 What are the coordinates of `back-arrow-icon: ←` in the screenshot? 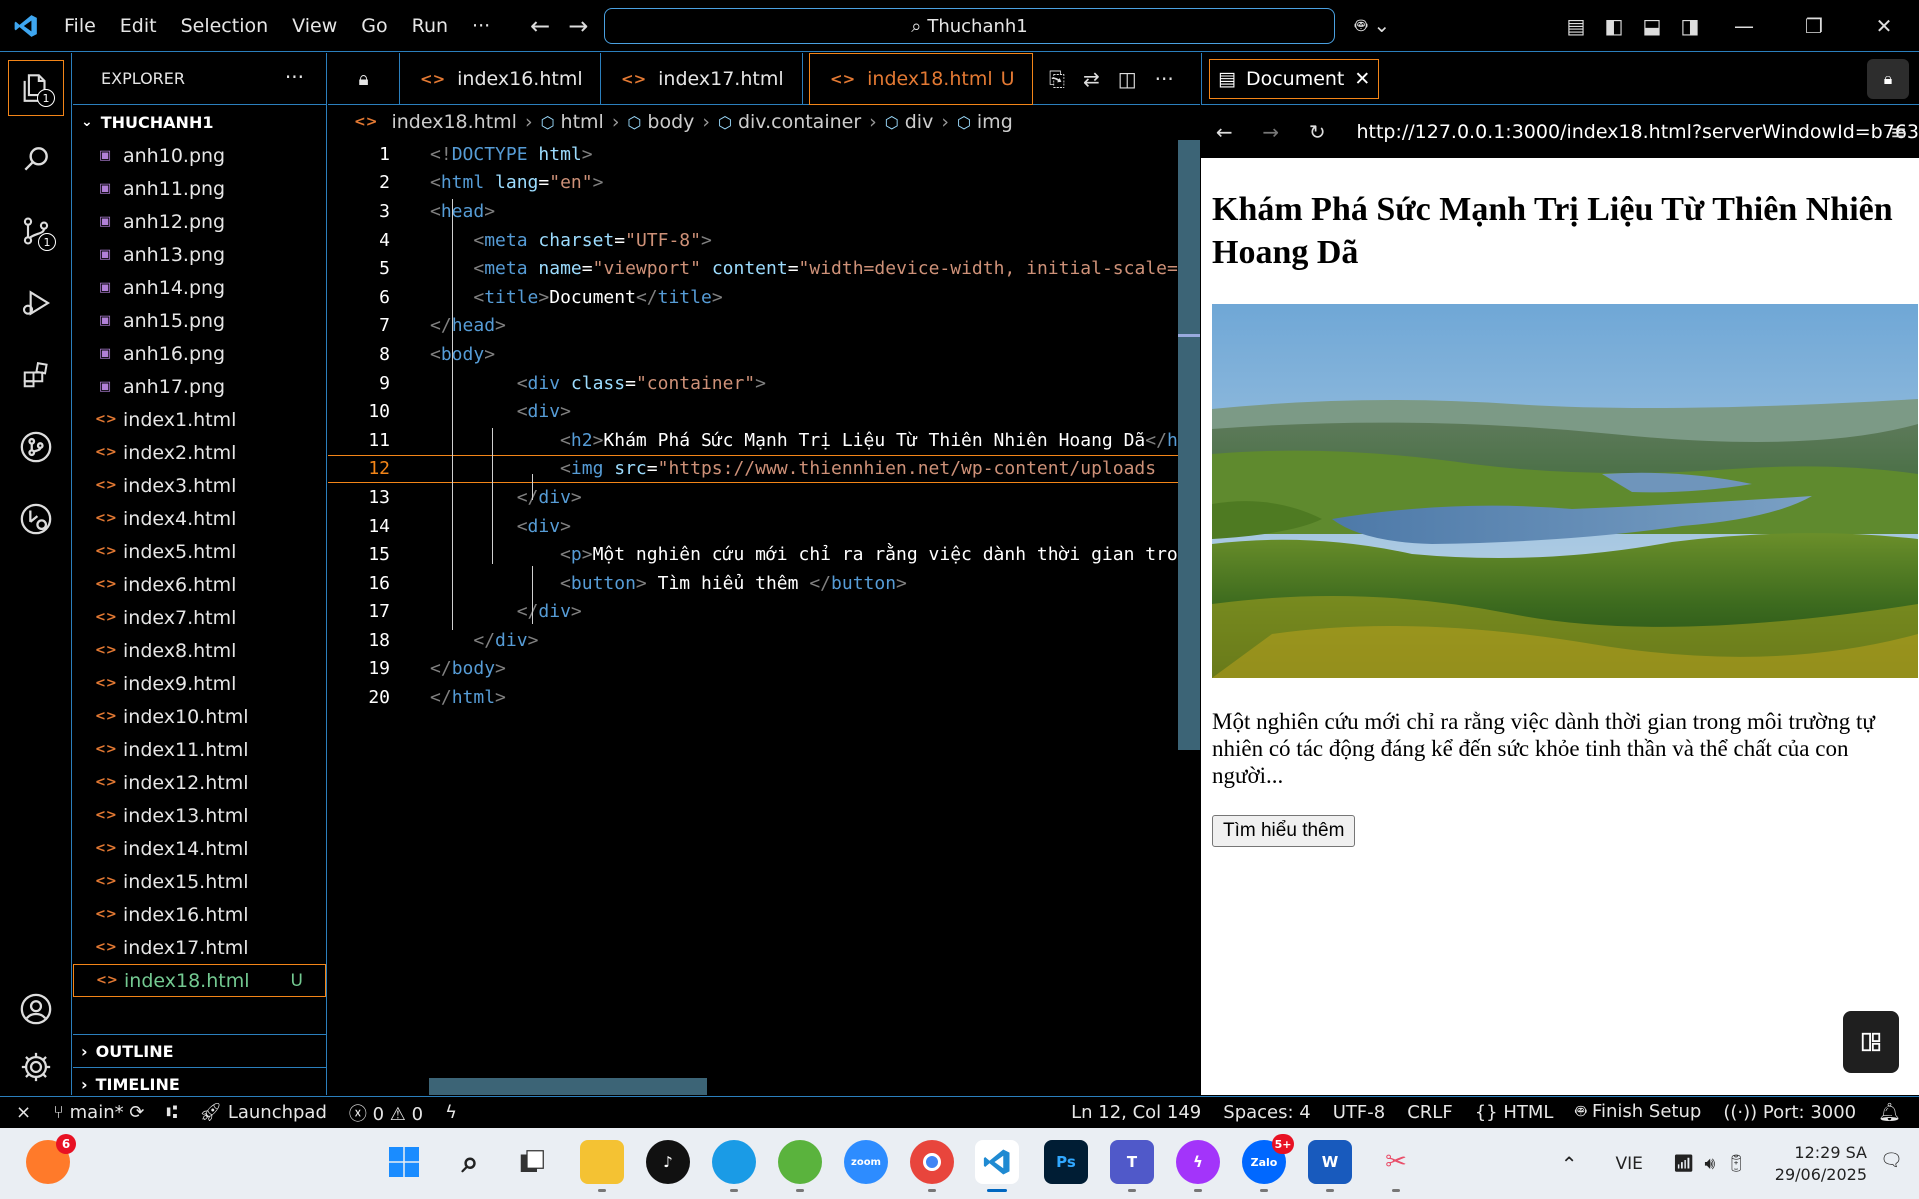 It's located at (1224, 132).